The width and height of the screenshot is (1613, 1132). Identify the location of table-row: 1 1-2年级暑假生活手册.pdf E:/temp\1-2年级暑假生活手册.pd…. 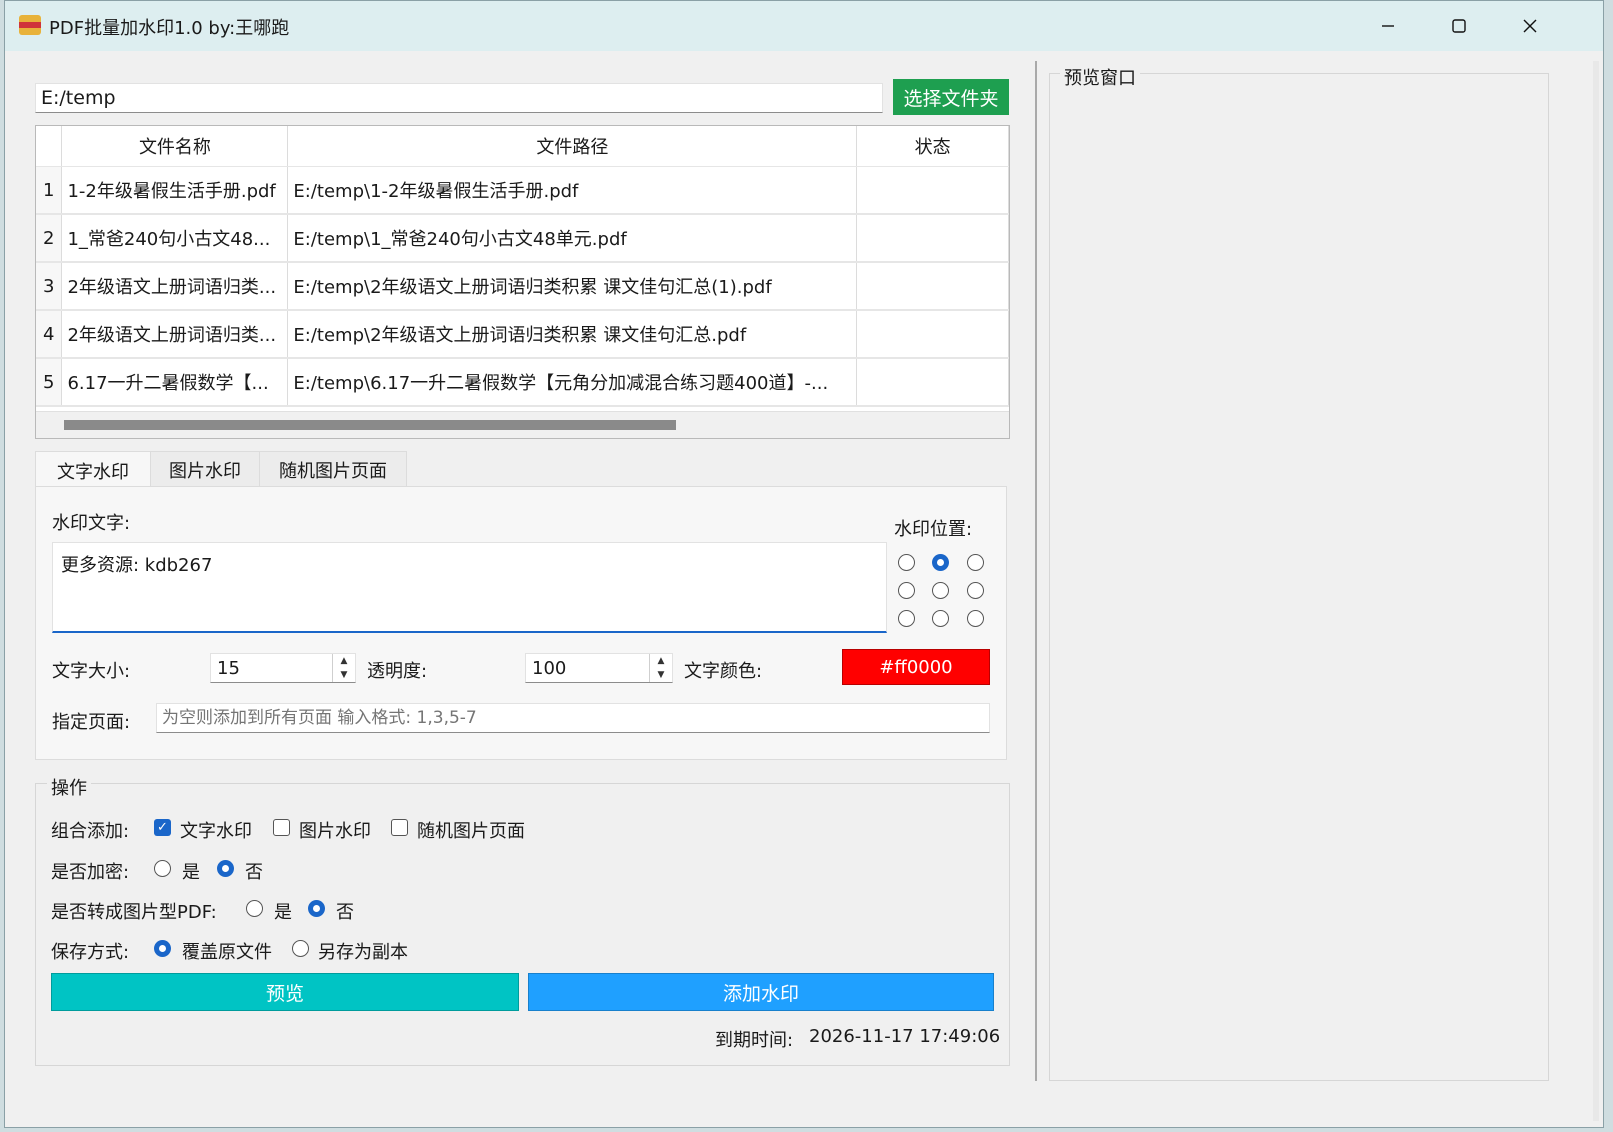
(522, 190).